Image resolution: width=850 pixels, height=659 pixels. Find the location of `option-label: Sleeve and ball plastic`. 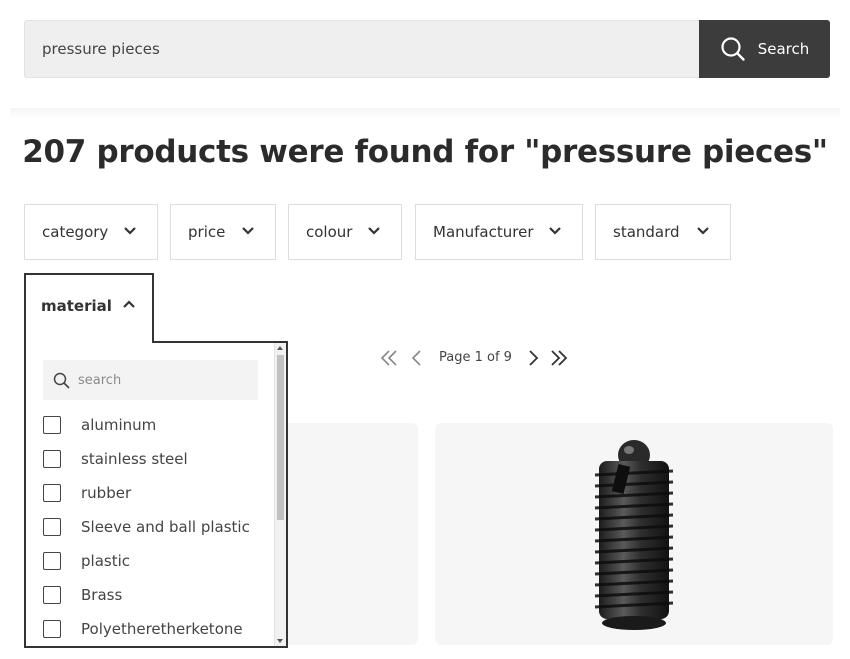

option-label: Sleeve and ball plastic is located at coordinates (165, 527).